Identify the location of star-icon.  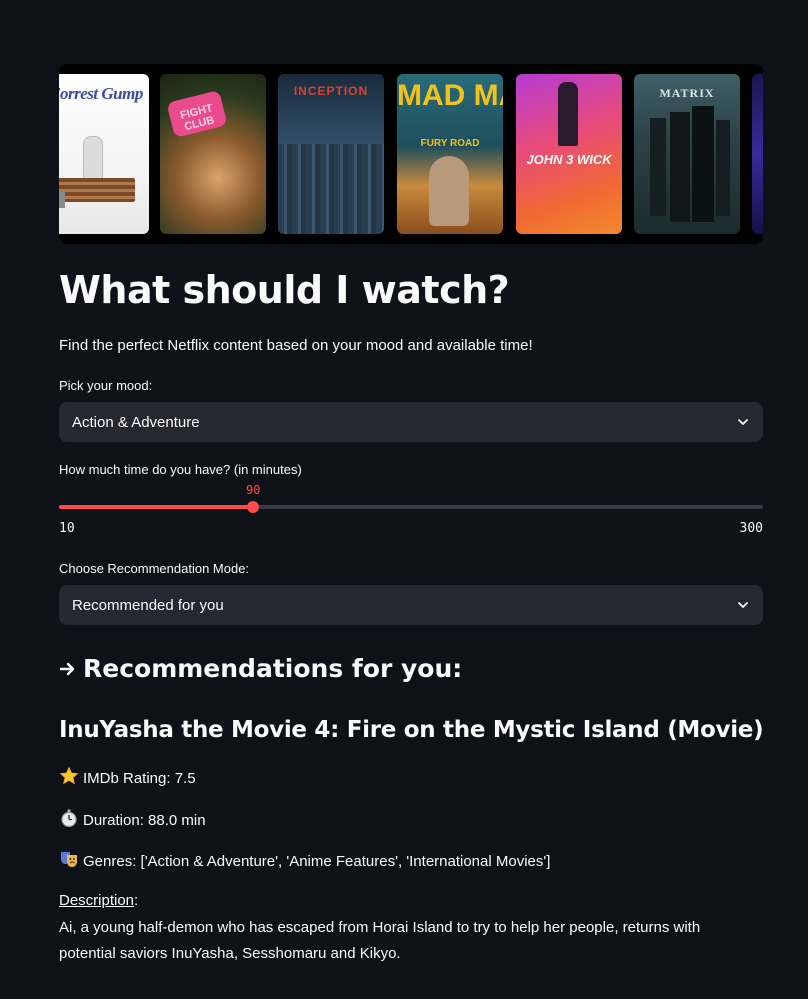
(69, 778).